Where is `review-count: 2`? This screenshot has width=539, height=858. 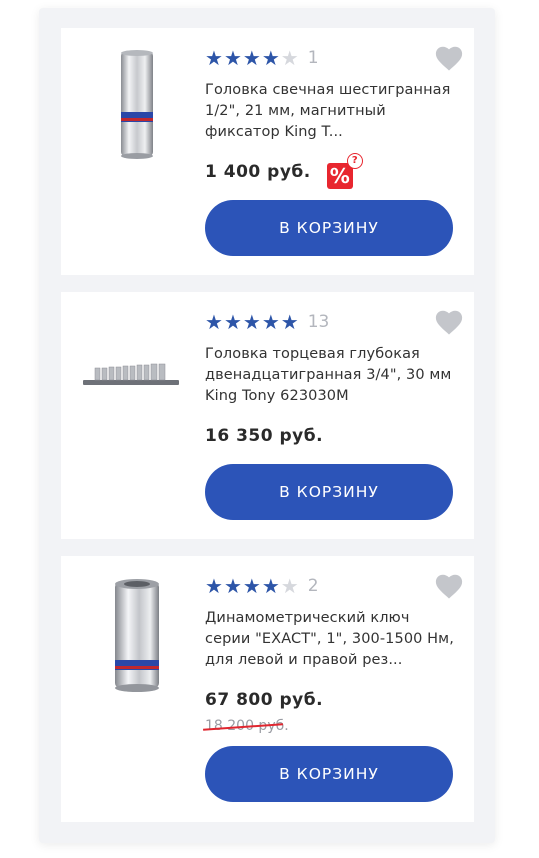 review-count: 2 is located at coordinates (313, 586).